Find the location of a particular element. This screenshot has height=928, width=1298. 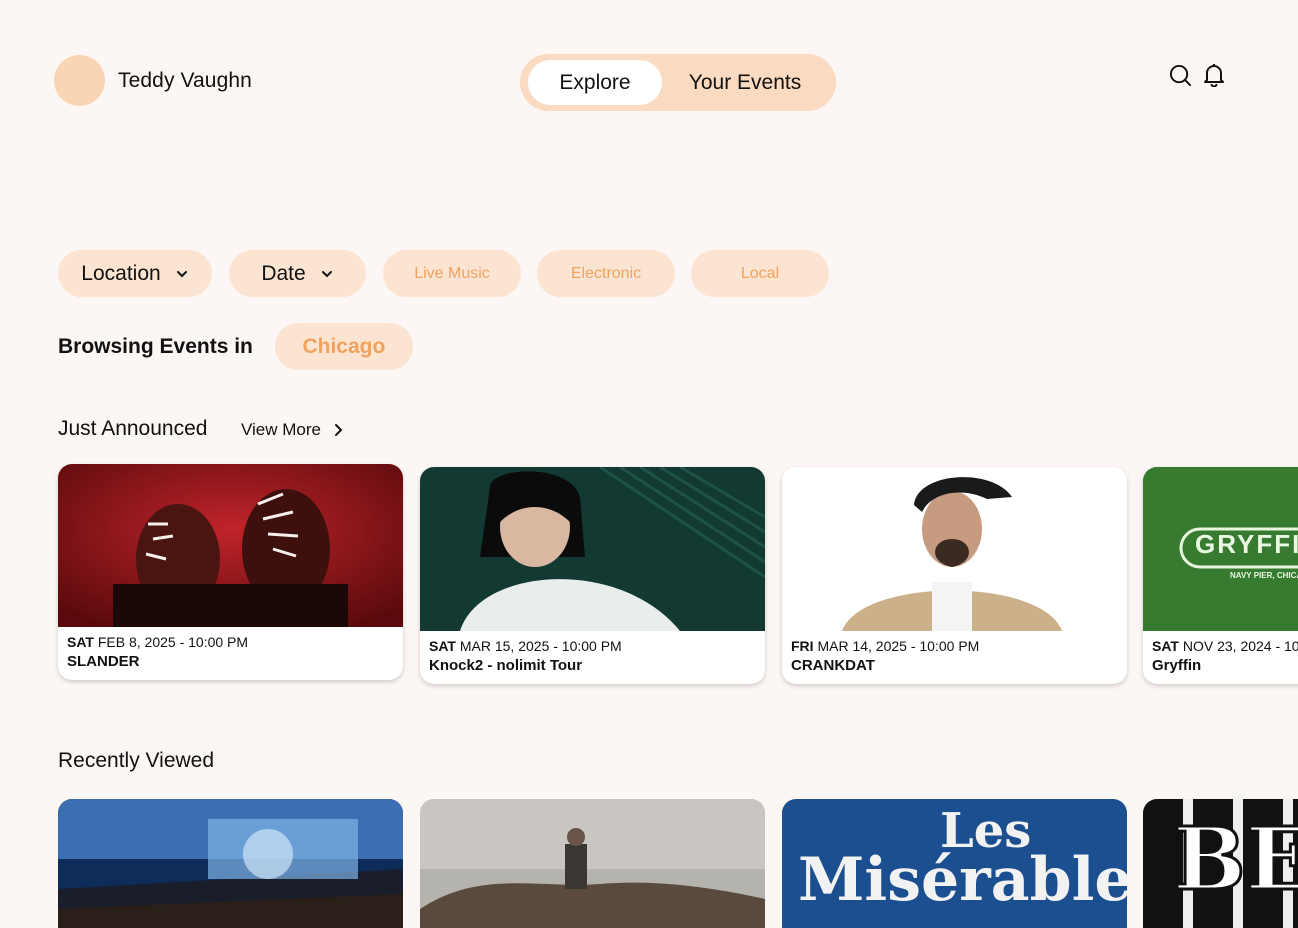

event-date: FRI MAR 14, 2025 - 10:00 PM is located at coordinates (885, 646).